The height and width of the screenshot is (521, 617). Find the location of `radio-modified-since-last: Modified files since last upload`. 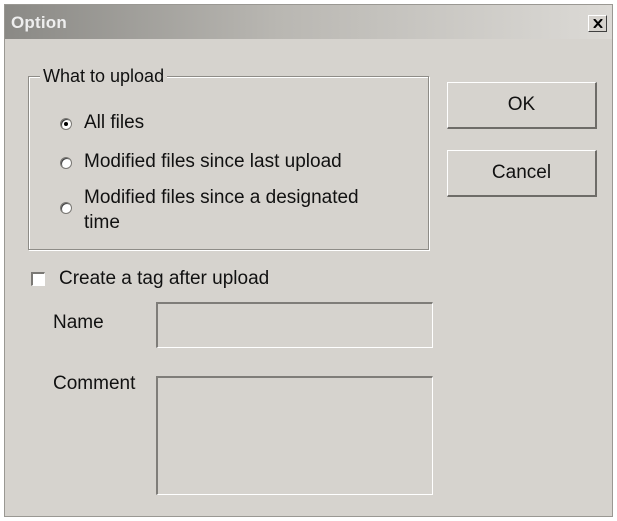

radio-modified-since-last: Modified files since last upload is located at coordinates (201, 162).